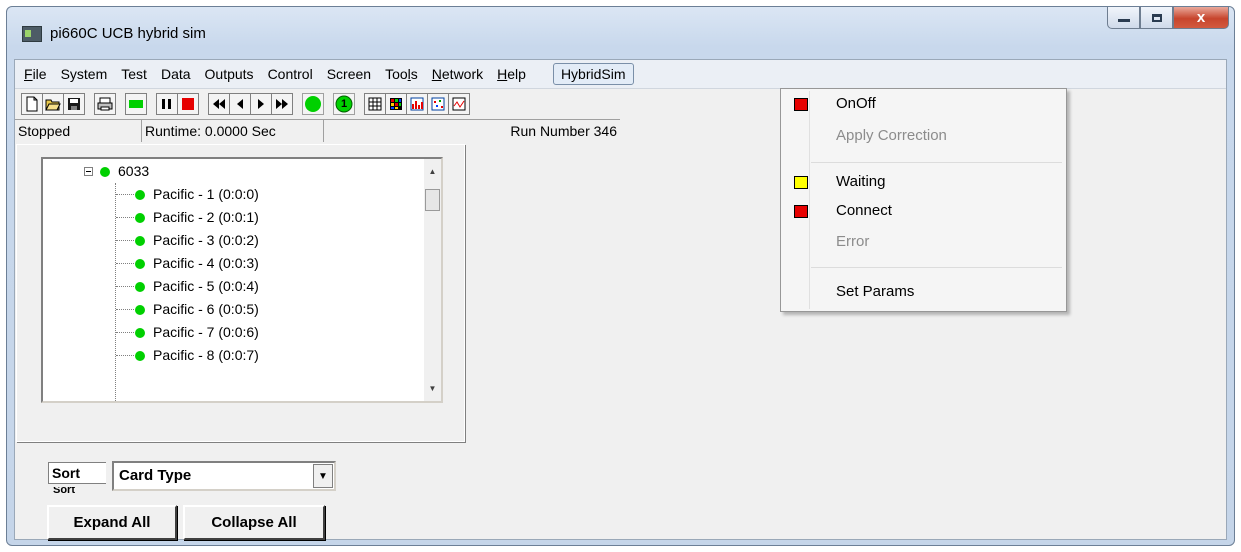  I want to click on step-forward-button, so click(261, 104).